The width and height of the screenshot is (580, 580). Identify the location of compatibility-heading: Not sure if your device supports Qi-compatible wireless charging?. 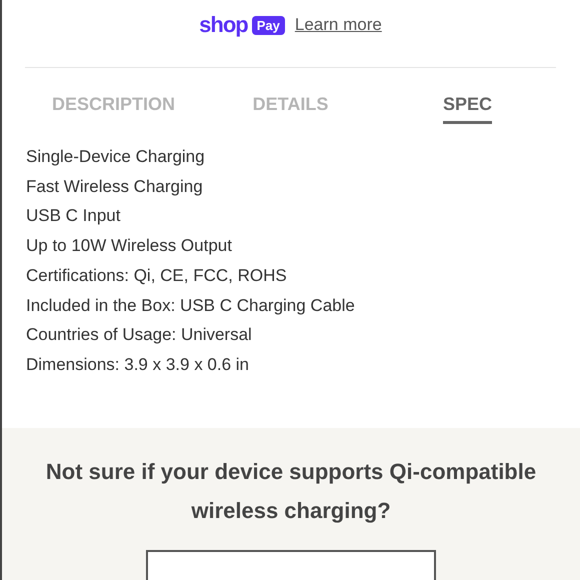
(291, 491).